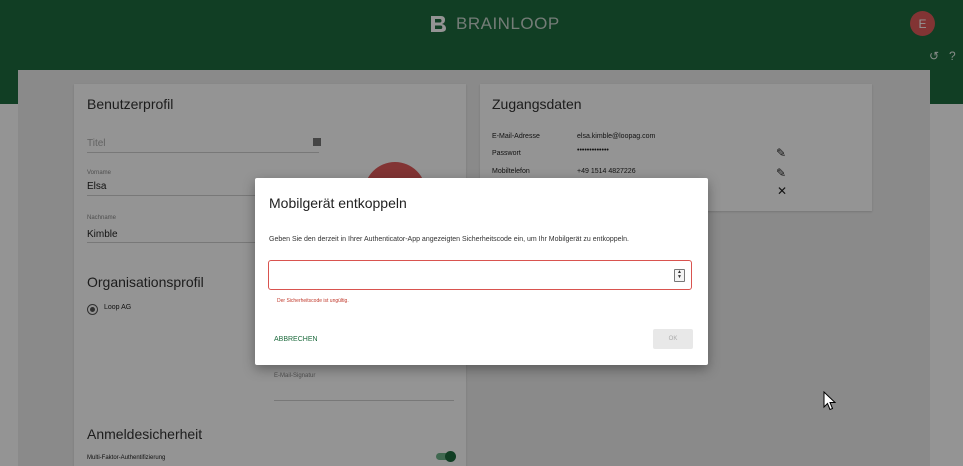 The height and width of the screenshot is (466, 963). I want to click on number-stepper-icon: ▲ ▼, so click(679, 275).